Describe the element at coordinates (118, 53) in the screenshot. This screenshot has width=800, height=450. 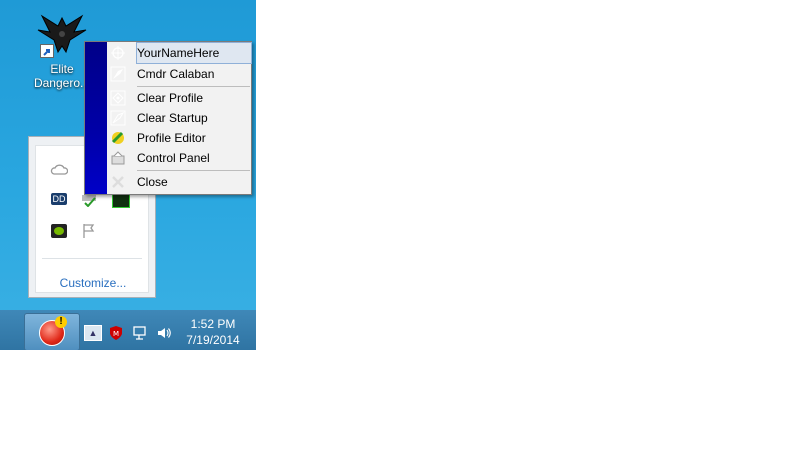
I see `crosshair-icon` at that location.